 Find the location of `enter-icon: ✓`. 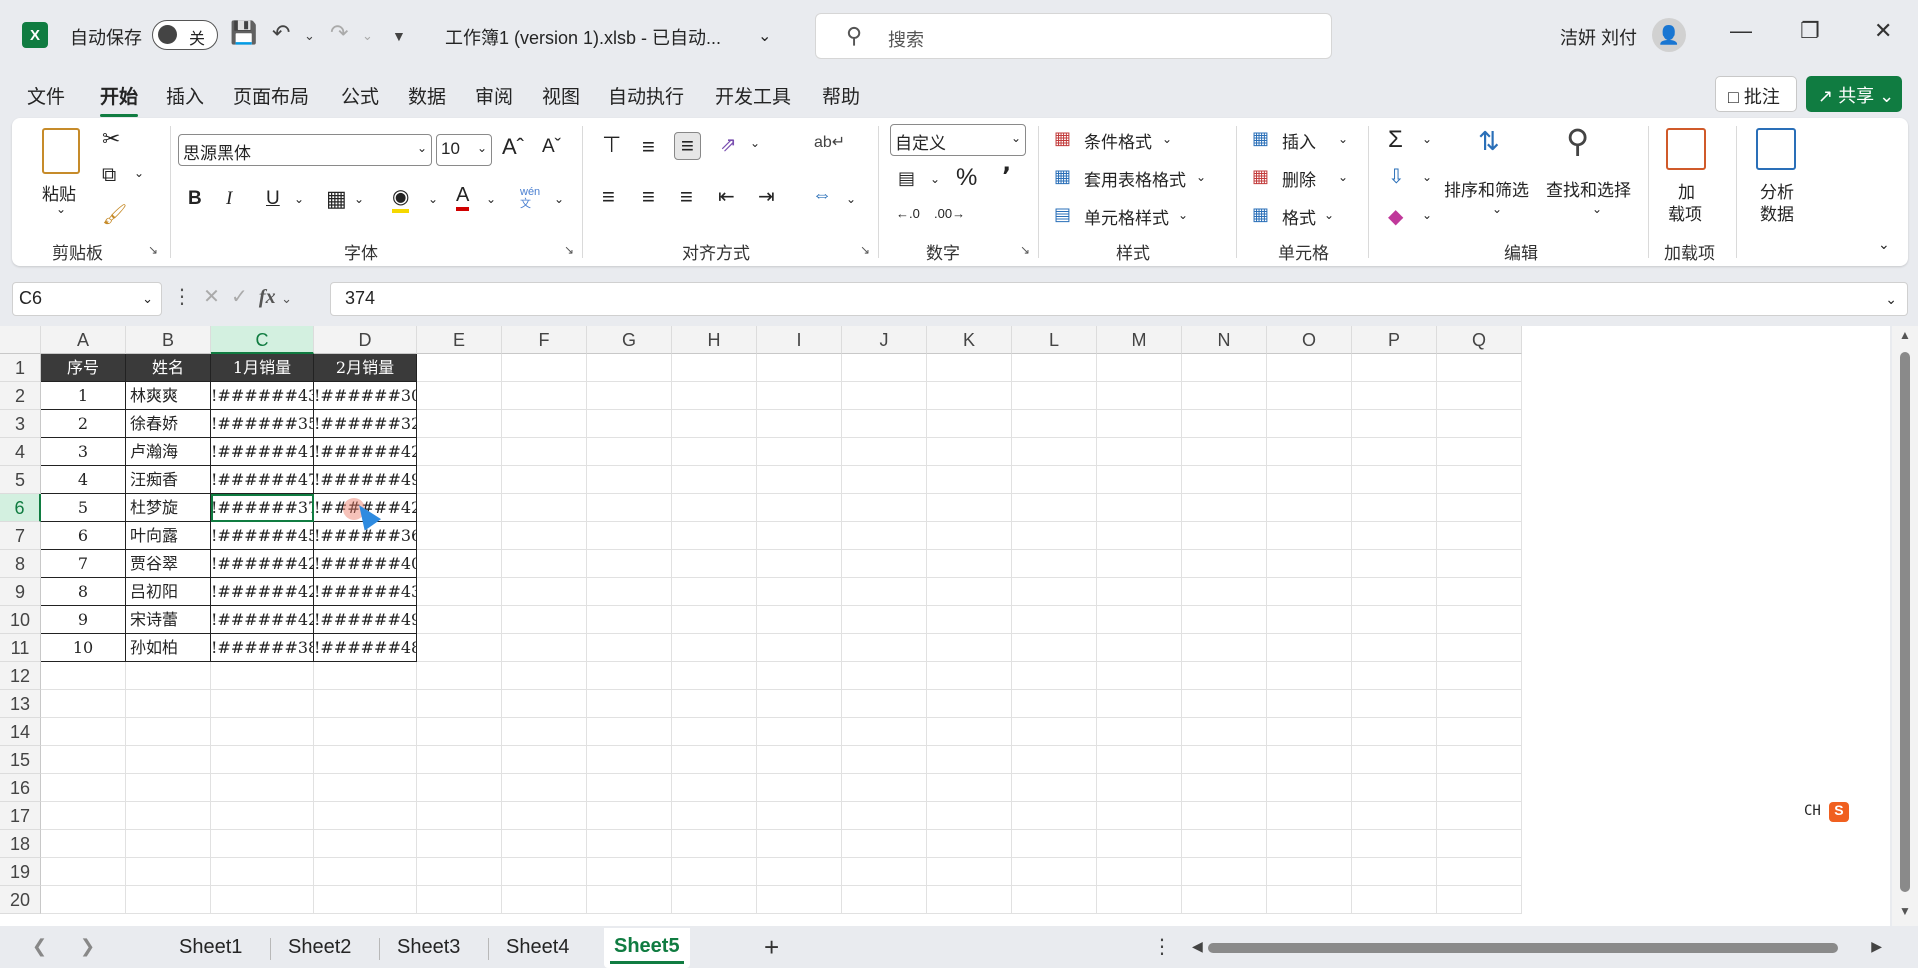

enter-icon: ✓ is located at coordinates (239, 297).